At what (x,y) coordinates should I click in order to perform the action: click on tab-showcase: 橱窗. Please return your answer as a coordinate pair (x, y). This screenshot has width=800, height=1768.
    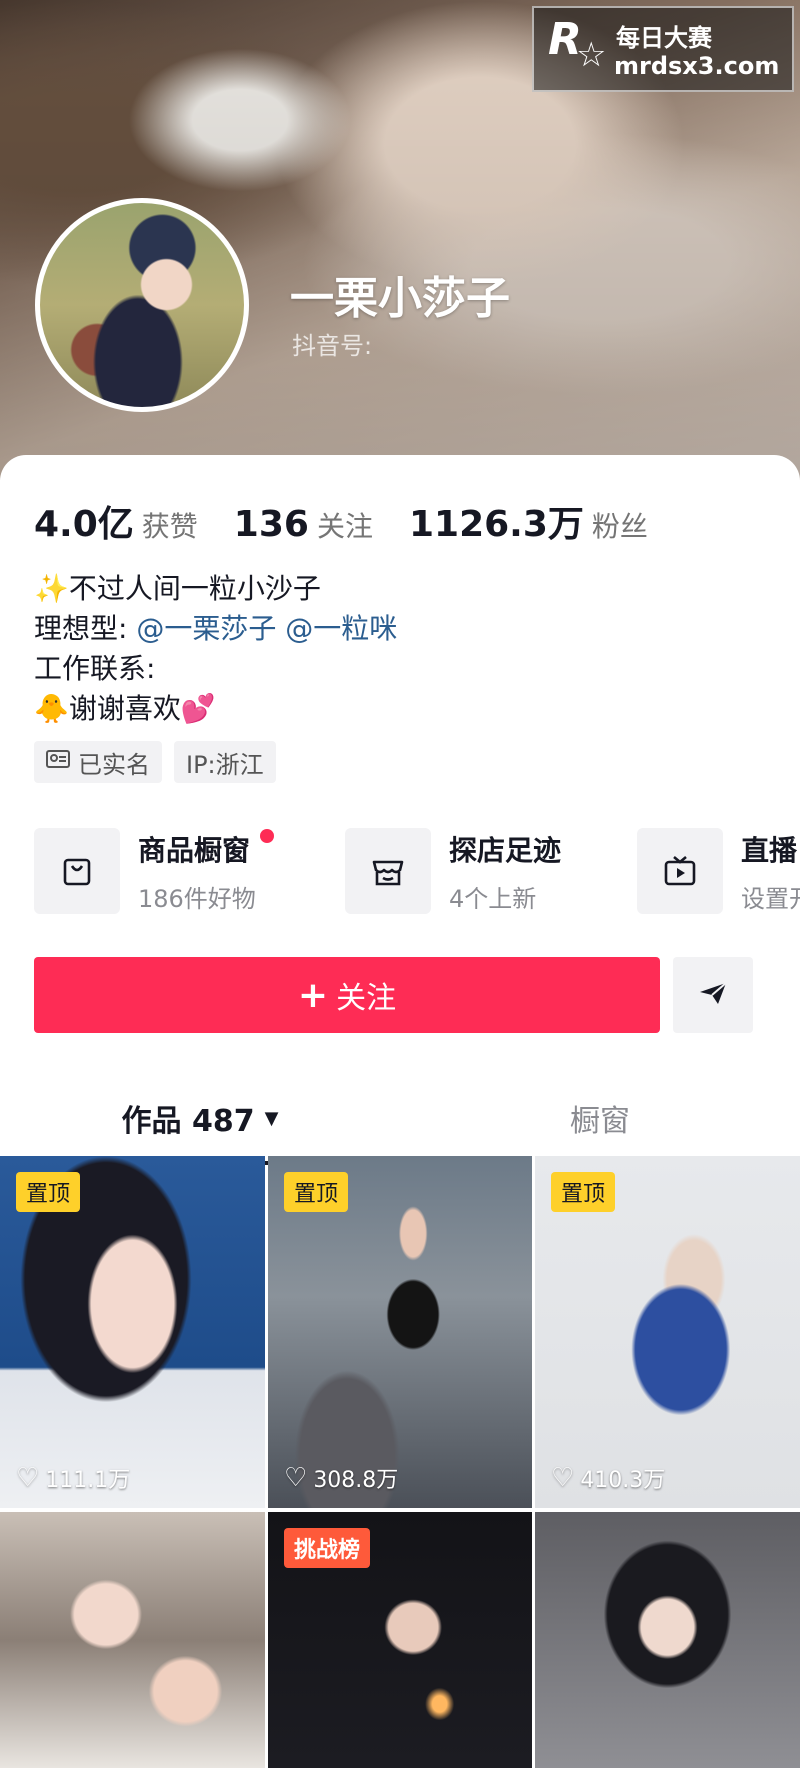
    Looking at the image, I should click on (600, 1118).